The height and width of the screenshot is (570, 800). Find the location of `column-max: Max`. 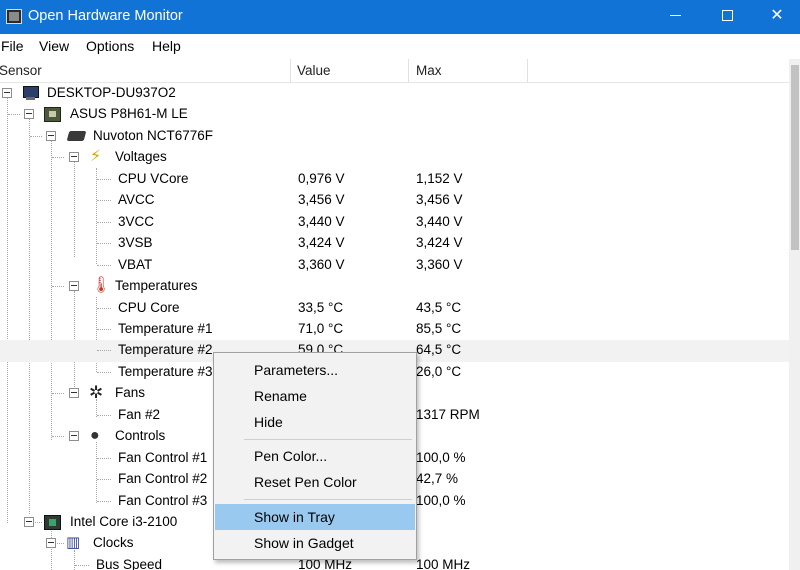

column-max: Max is located at coordinates (429, 70).